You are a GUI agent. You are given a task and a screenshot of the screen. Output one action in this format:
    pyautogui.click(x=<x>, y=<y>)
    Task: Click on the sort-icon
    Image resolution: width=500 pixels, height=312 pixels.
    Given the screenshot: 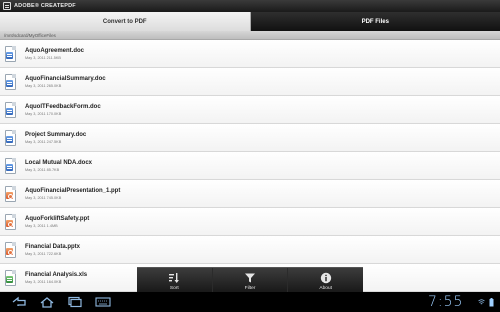 What is the action you would take?
    pyautogui.click(x=174, y=277)
    